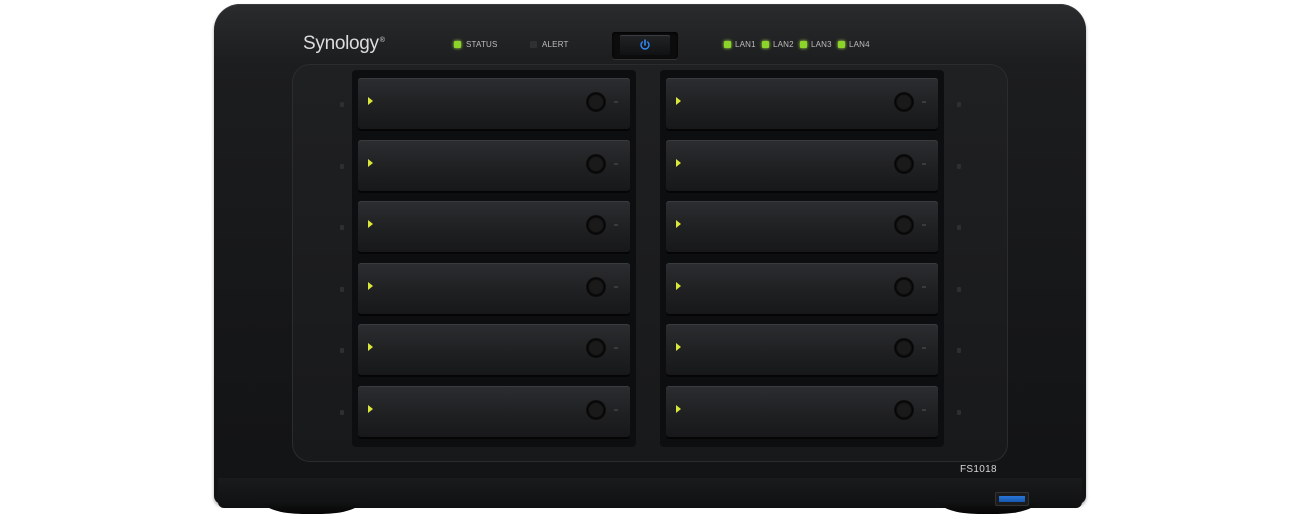  I want to click on model-label: FS1018, so click(978, 469).